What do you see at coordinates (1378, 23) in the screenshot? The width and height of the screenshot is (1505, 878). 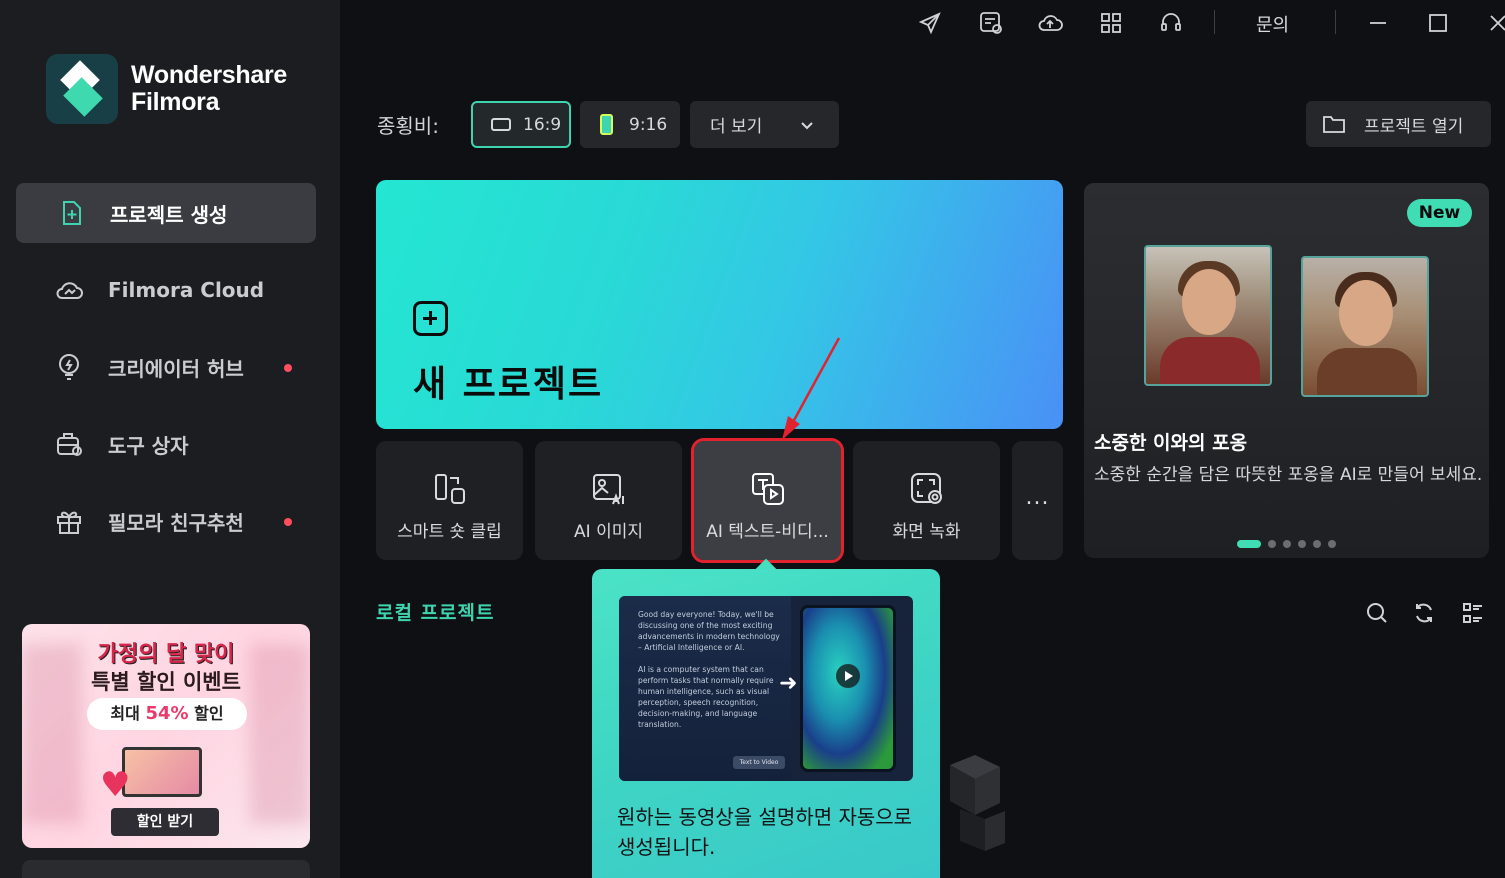 I see `minimize-icon` at bounding box center [1378, 23].